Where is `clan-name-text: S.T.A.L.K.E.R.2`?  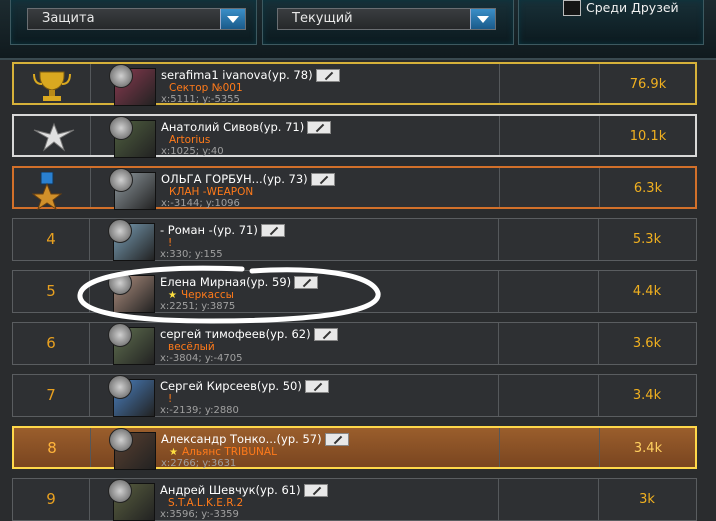
clan-name-text: S.T.A.L.K.E.R.2 is located at coordinates (206, 503).